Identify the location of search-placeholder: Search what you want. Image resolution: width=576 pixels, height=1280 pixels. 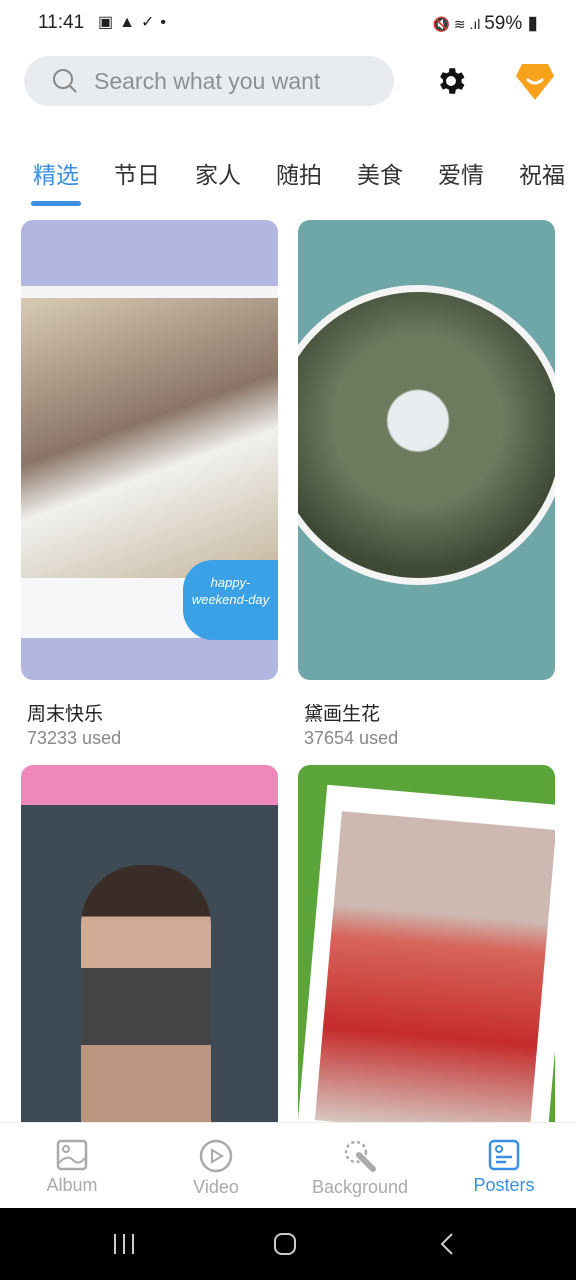
(207, 80).